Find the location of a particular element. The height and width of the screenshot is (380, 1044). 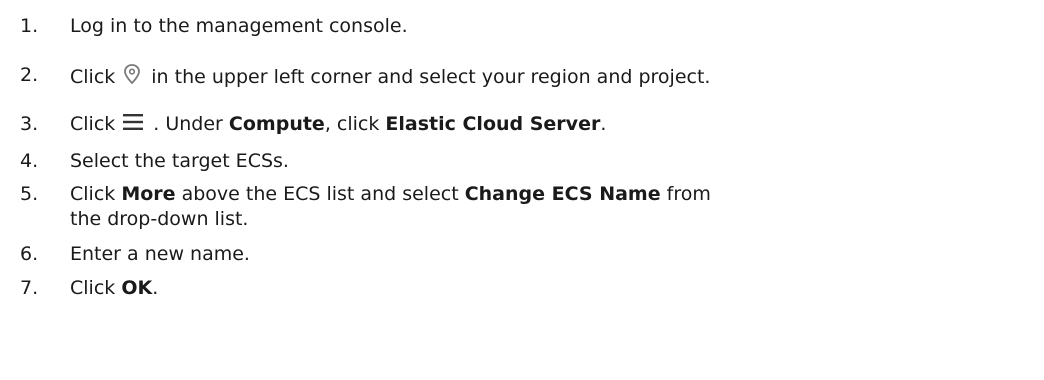

step-text: Enter a new name. is located at coordinates (160, 254).